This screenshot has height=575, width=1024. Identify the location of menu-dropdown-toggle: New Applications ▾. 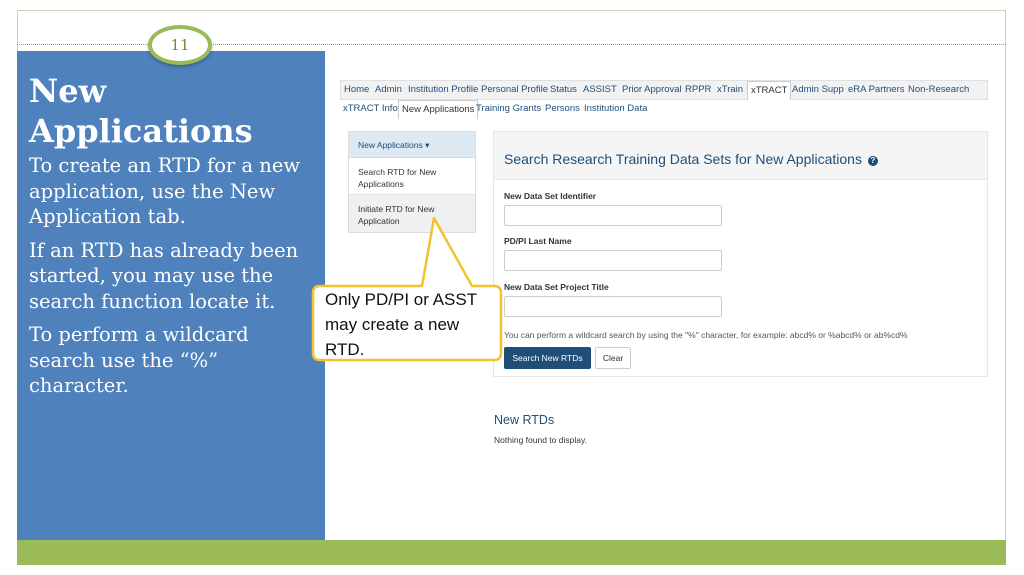
(412, 145).